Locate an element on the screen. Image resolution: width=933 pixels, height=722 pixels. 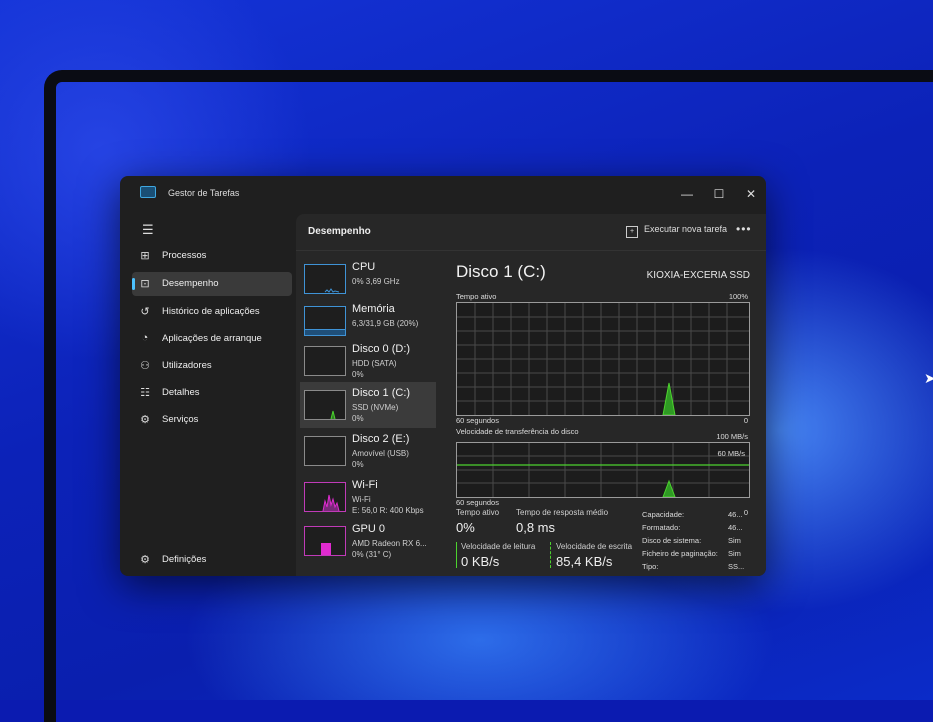
device-disk-2: Disco 2 (E:) Amovível (USB) 0% is located at coordinates (368, 451).